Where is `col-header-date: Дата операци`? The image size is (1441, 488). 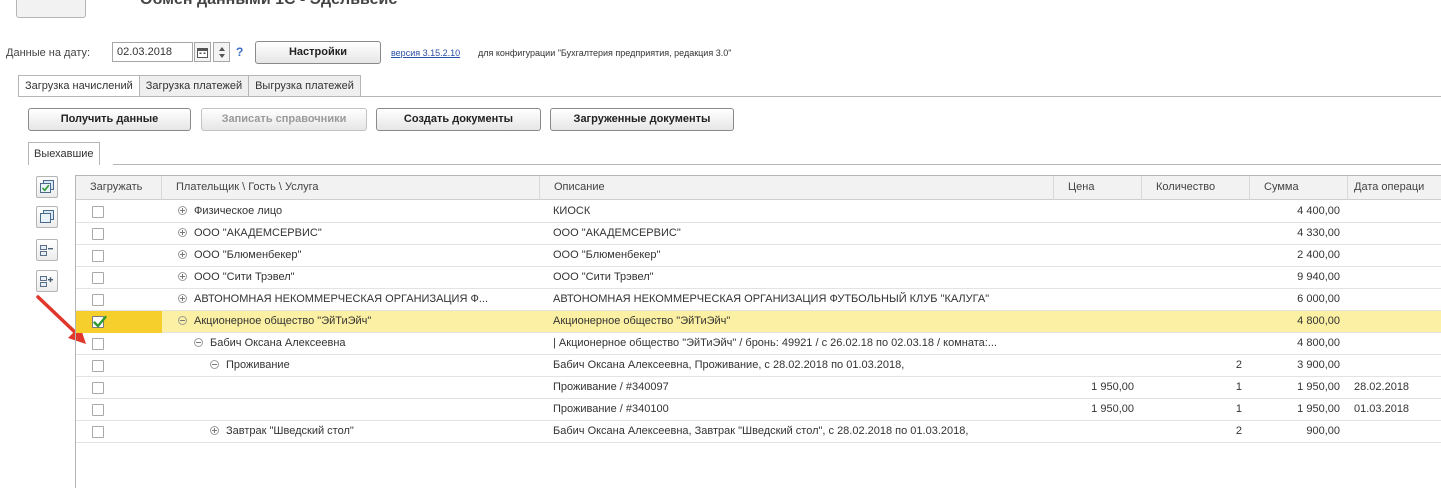
col-header-date: Дата операци is located at coordinates (1394, 188).